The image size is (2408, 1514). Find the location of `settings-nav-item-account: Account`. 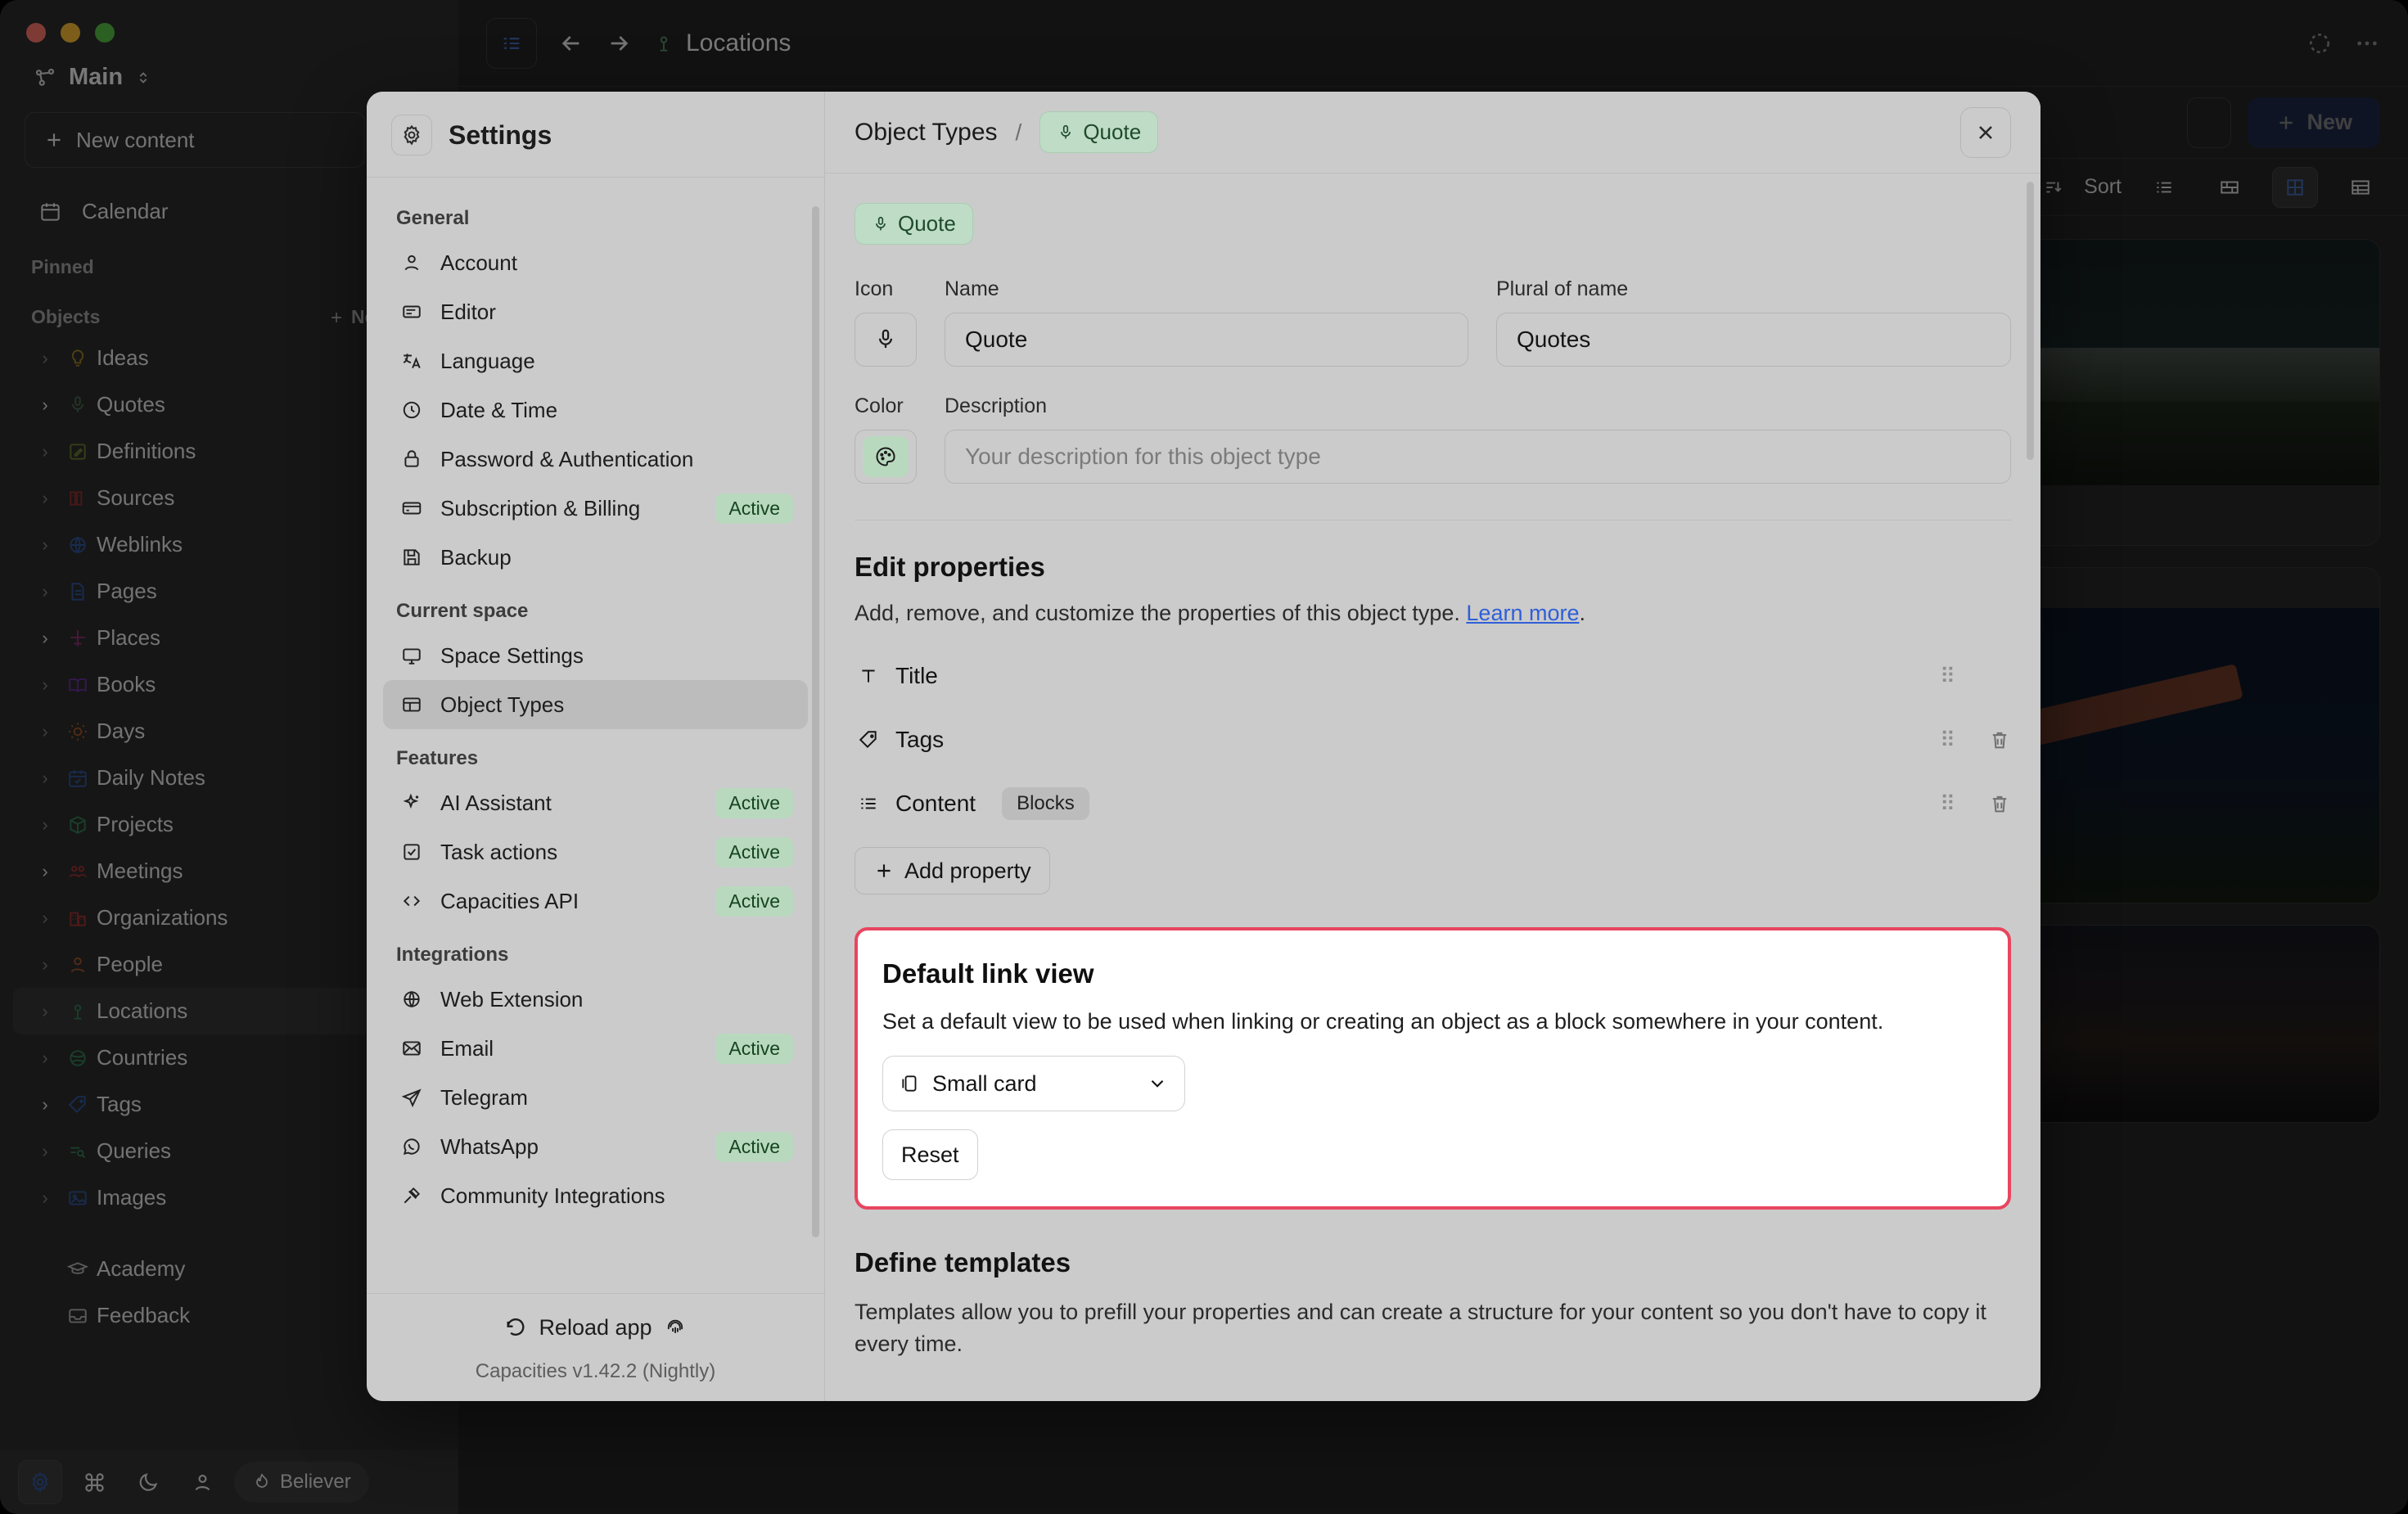

settings-nav-item-account: Account is located at coordinates (595, 262).